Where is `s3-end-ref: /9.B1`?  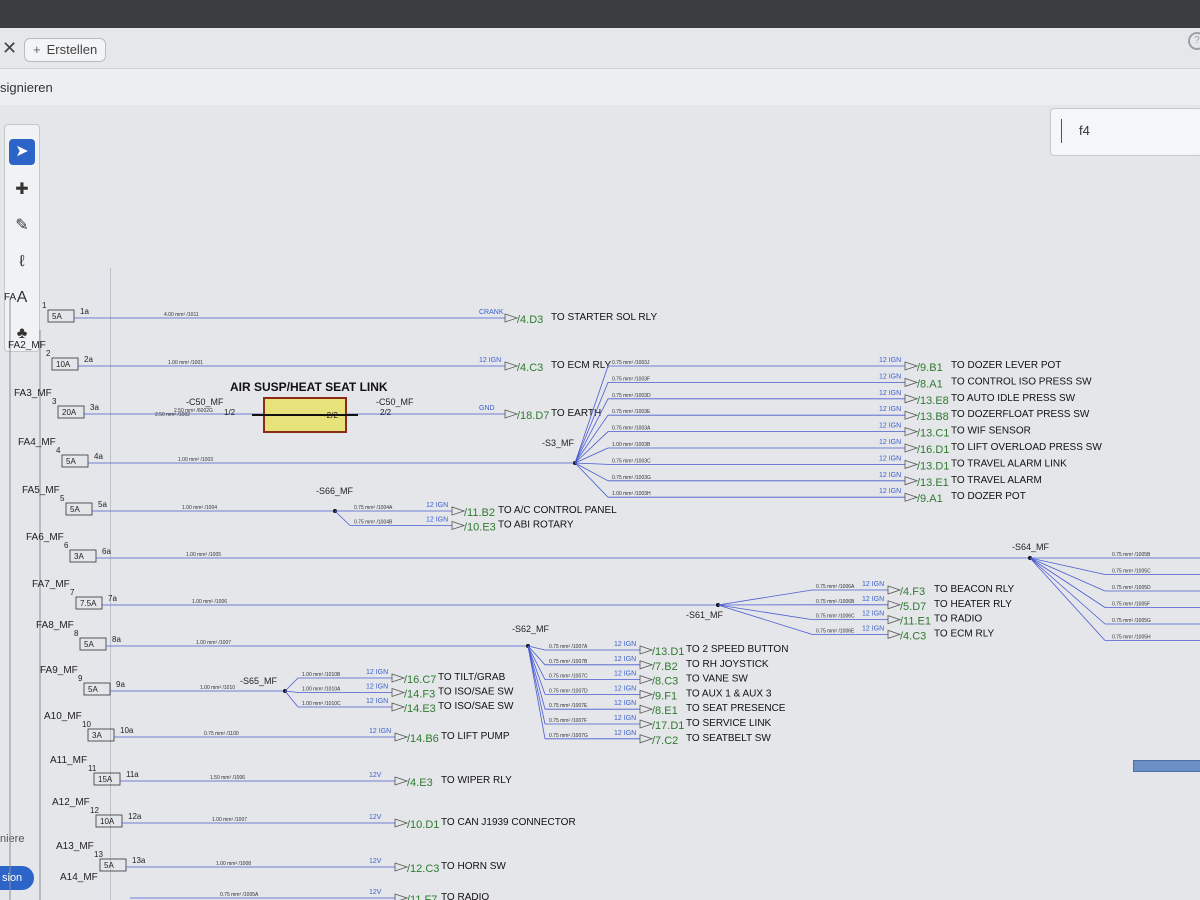
s3-end-ref: /9.B1 is located at coordinates (930, 368).